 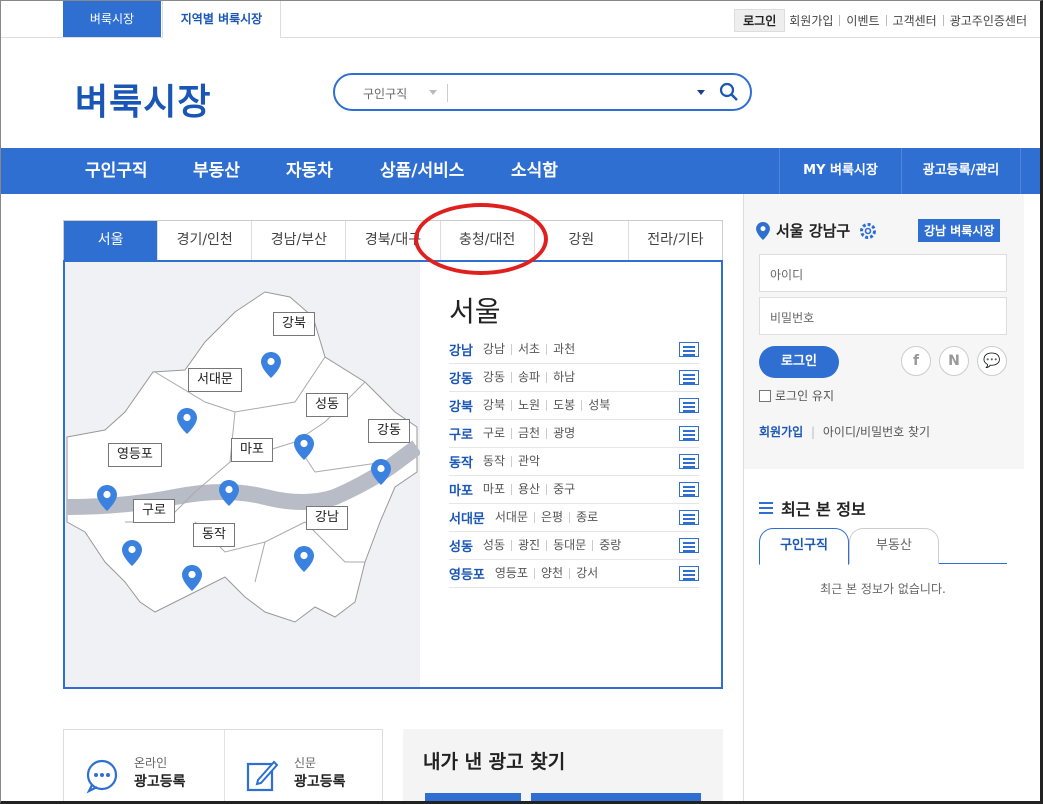 What do you see at coordinates (135, 455) in the screenshot?
I see `map-label-yeongdeungpo: 영등포` at bounding box center [135, 455].